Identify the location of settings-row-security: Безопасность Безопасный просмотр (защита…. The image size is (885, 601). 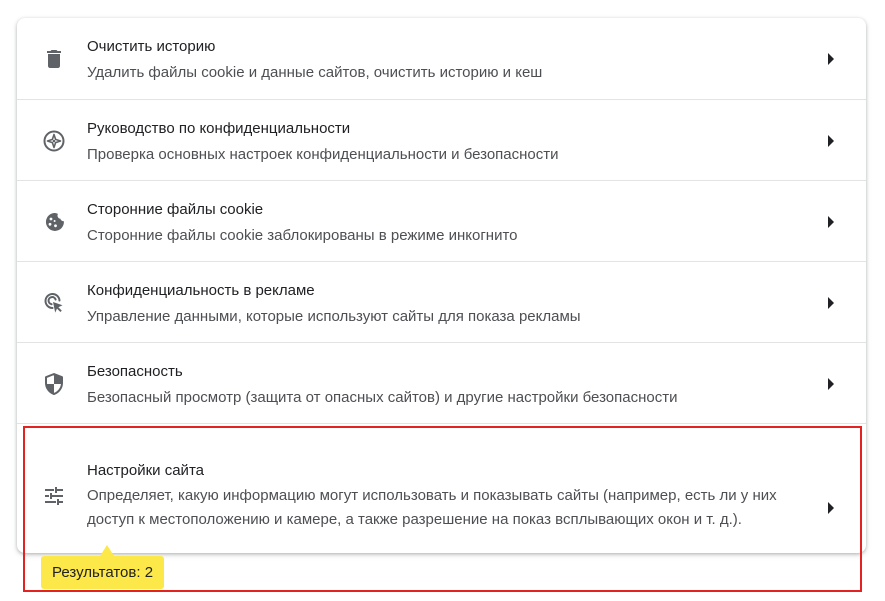
(441, 383).